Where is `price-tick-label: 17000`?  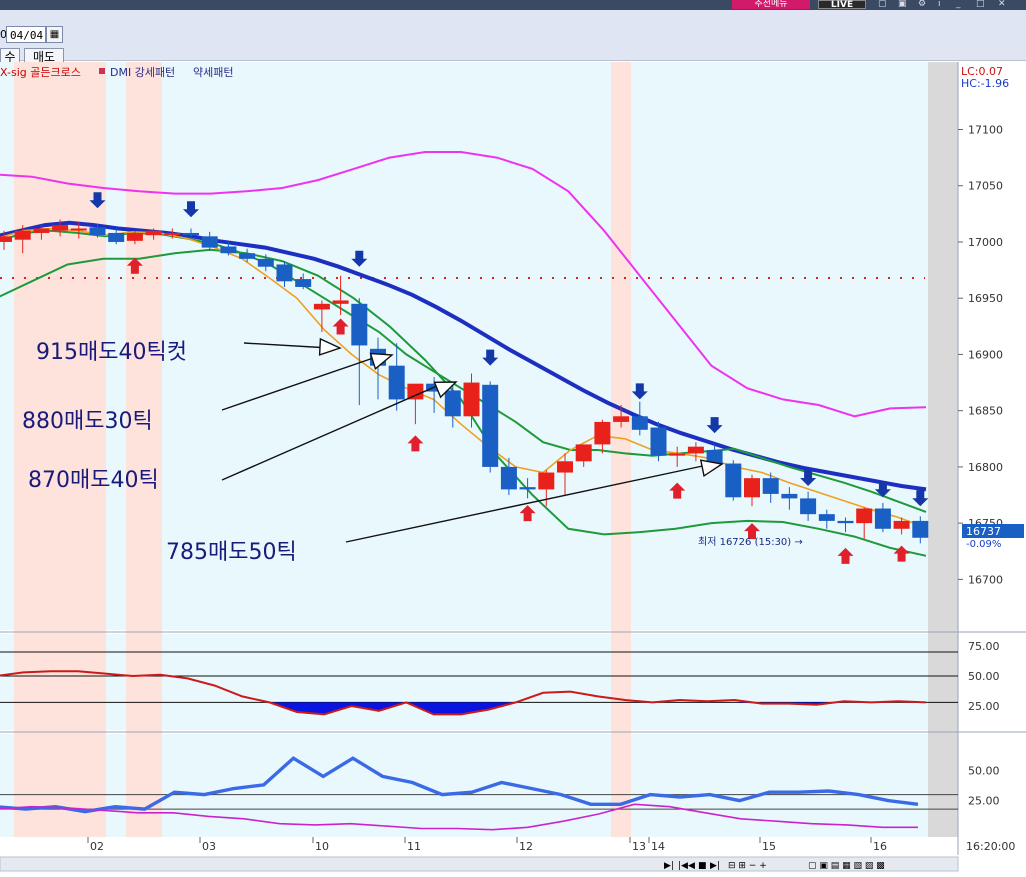
price-tick-label: 17000 is located at coordinates (985, 242).